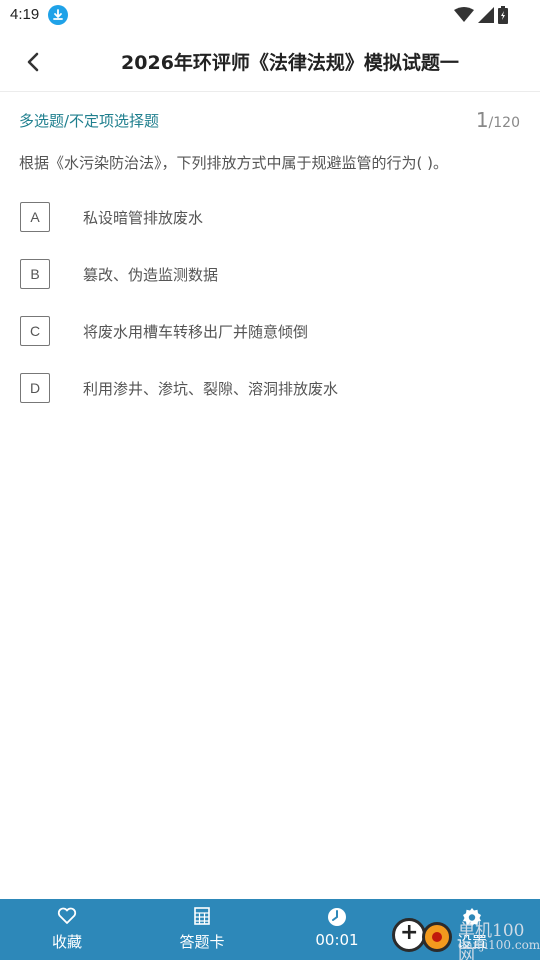  Describe the element at coordinates (35, 217) in the screenshot. I see `option-letter-box: A` at that location.